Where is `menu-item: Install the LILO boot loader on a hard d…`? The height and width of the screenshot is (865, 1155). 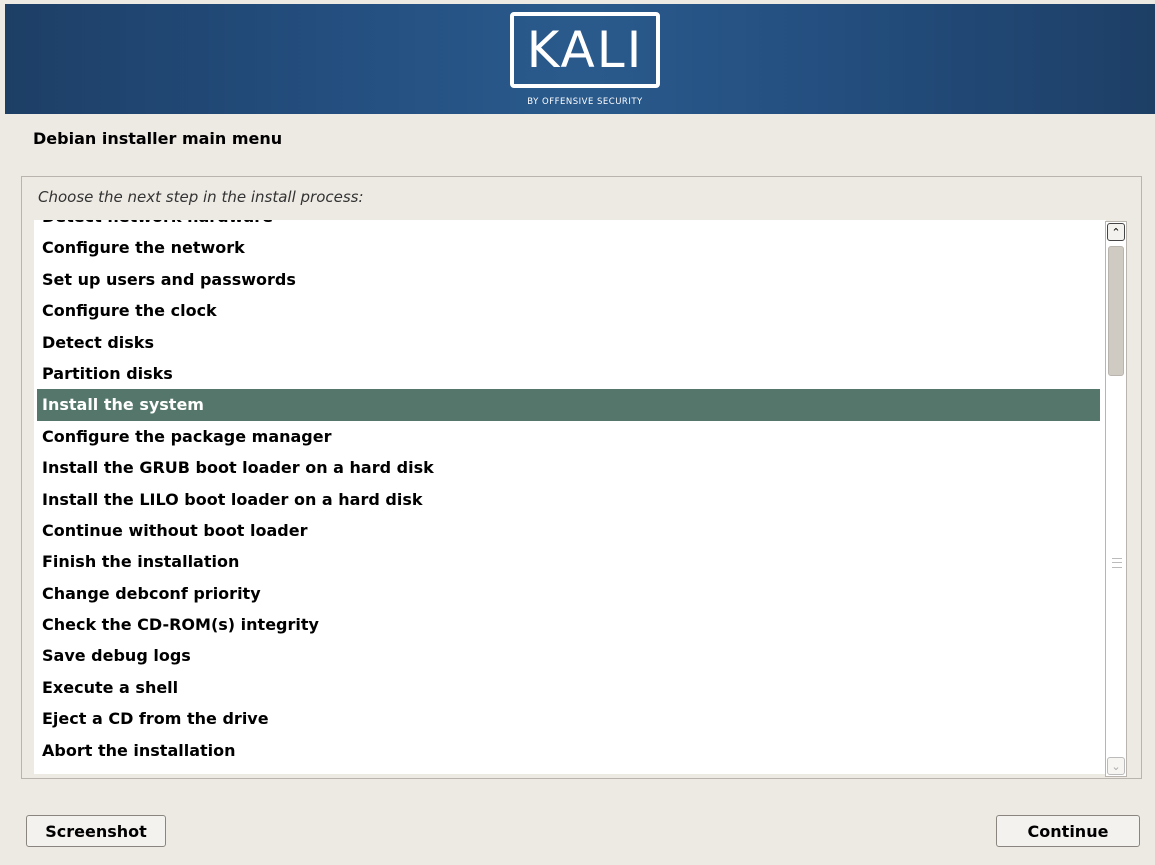 menu-item: Install the LILO boot loader on a hard d… is located at coordinates (570, 499).